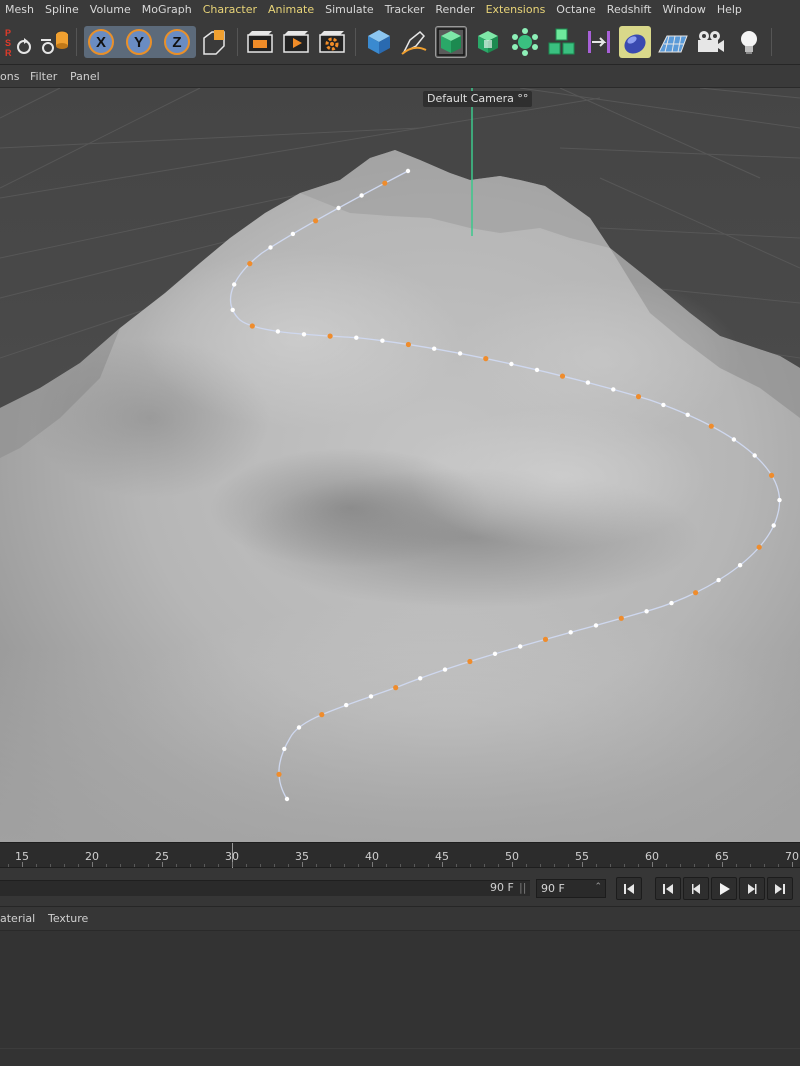 This screenshot has height=1066, width=800. I want to click on deformer-button, so click(599, 42).